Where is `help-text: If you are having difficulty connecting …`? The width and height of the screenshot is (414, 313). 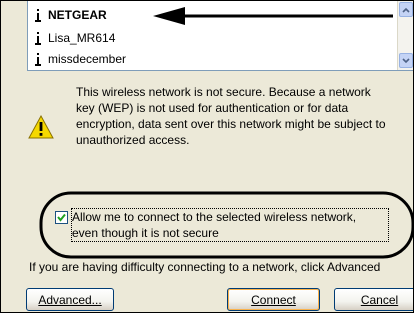 help-text: If you are having difficulty connecting … is located at coordinates (205, 267).